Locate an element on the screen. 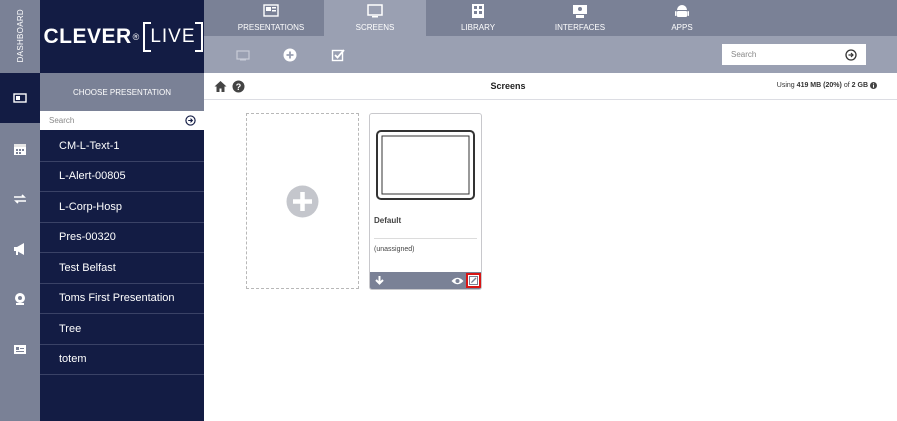 This screenshot has height=421, width=897. tab-label: SCREENS is located at coordinates (375, 27).